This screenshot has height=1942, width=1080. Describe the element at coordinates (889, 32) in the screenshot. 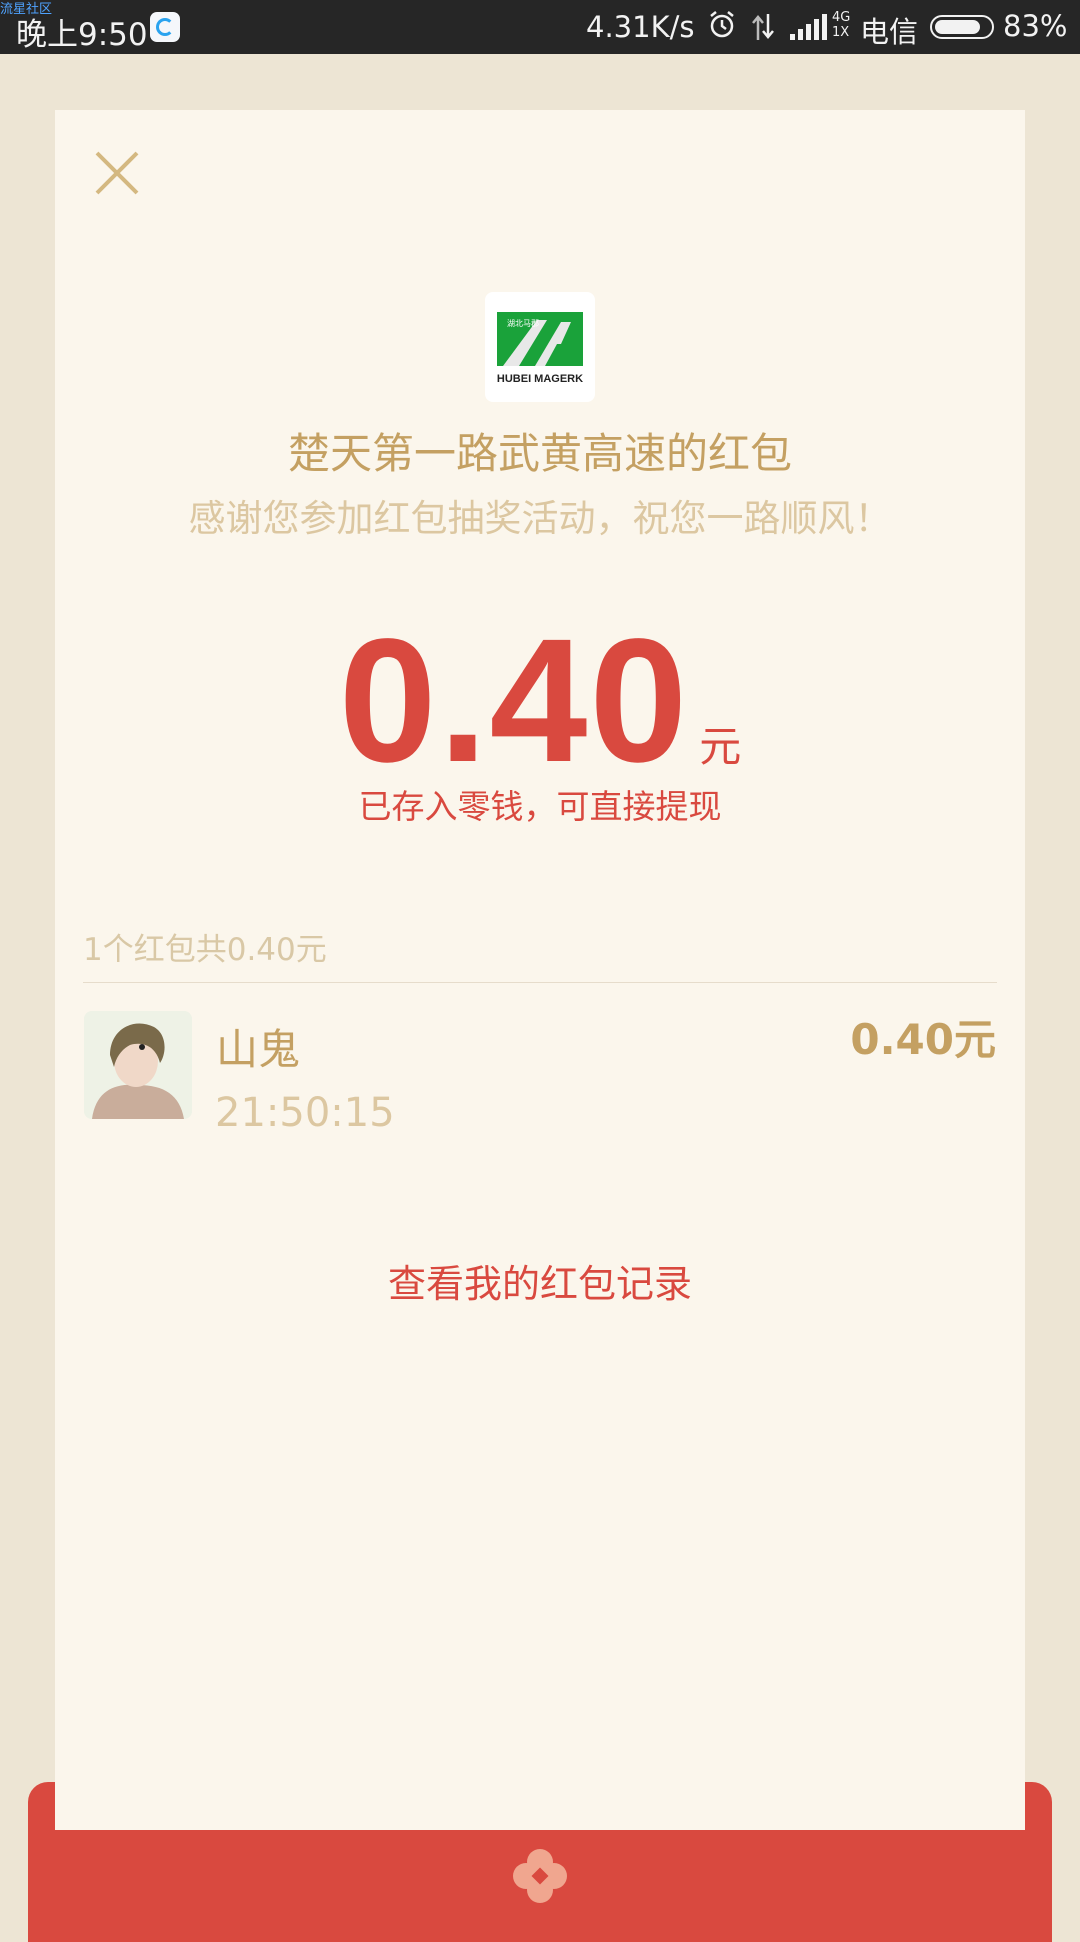

I see `carrier-name: 电信` at that location.